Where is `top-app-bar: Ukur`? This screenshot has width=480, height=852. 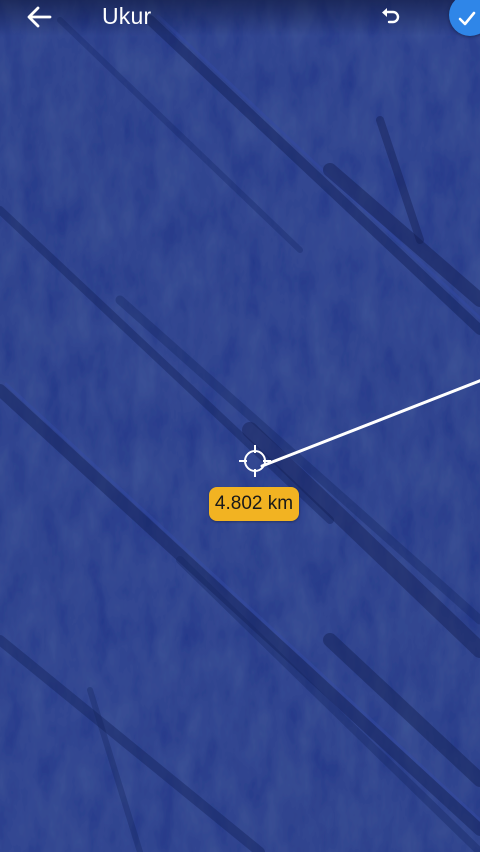 top-app-bar: Ukur is located at coordinates (240, 18).